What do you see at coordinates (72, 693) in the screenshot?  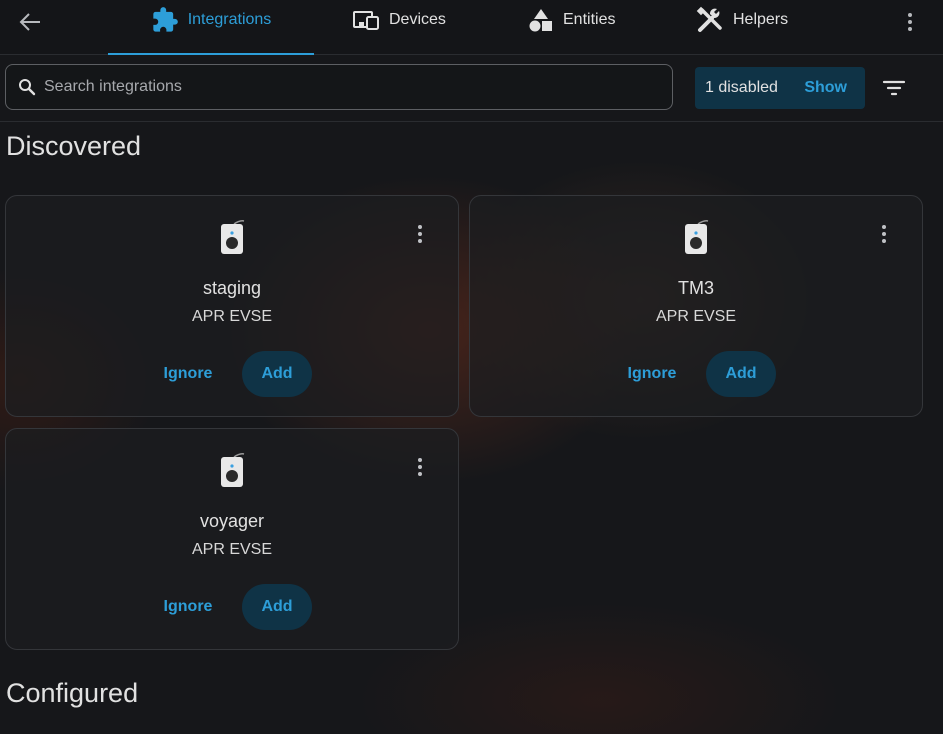 I see `section-title-configured: Configured` at bounding box center [72, 693].